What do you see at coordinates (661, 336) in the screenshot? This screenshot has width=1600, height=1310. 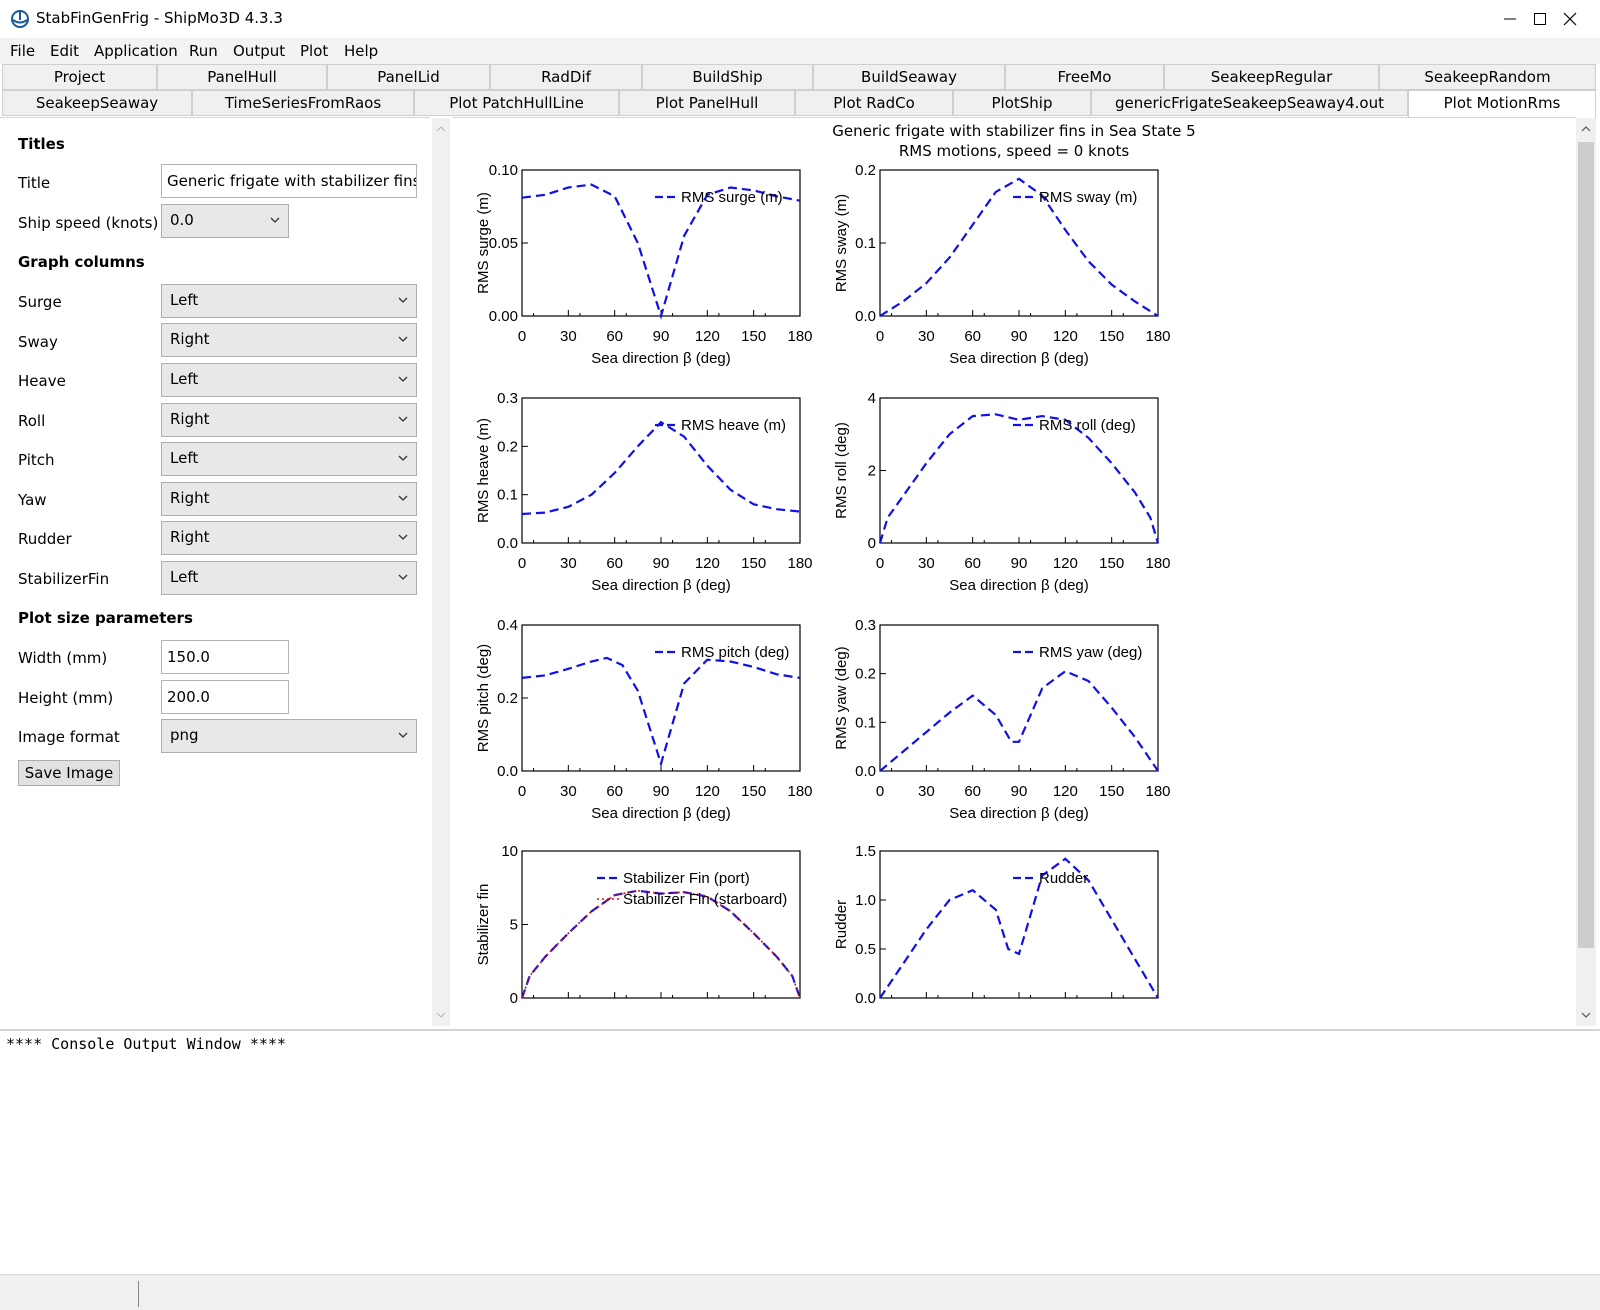 I see `plot-1-xtick-label: 90` at bounding box center [661, 336].